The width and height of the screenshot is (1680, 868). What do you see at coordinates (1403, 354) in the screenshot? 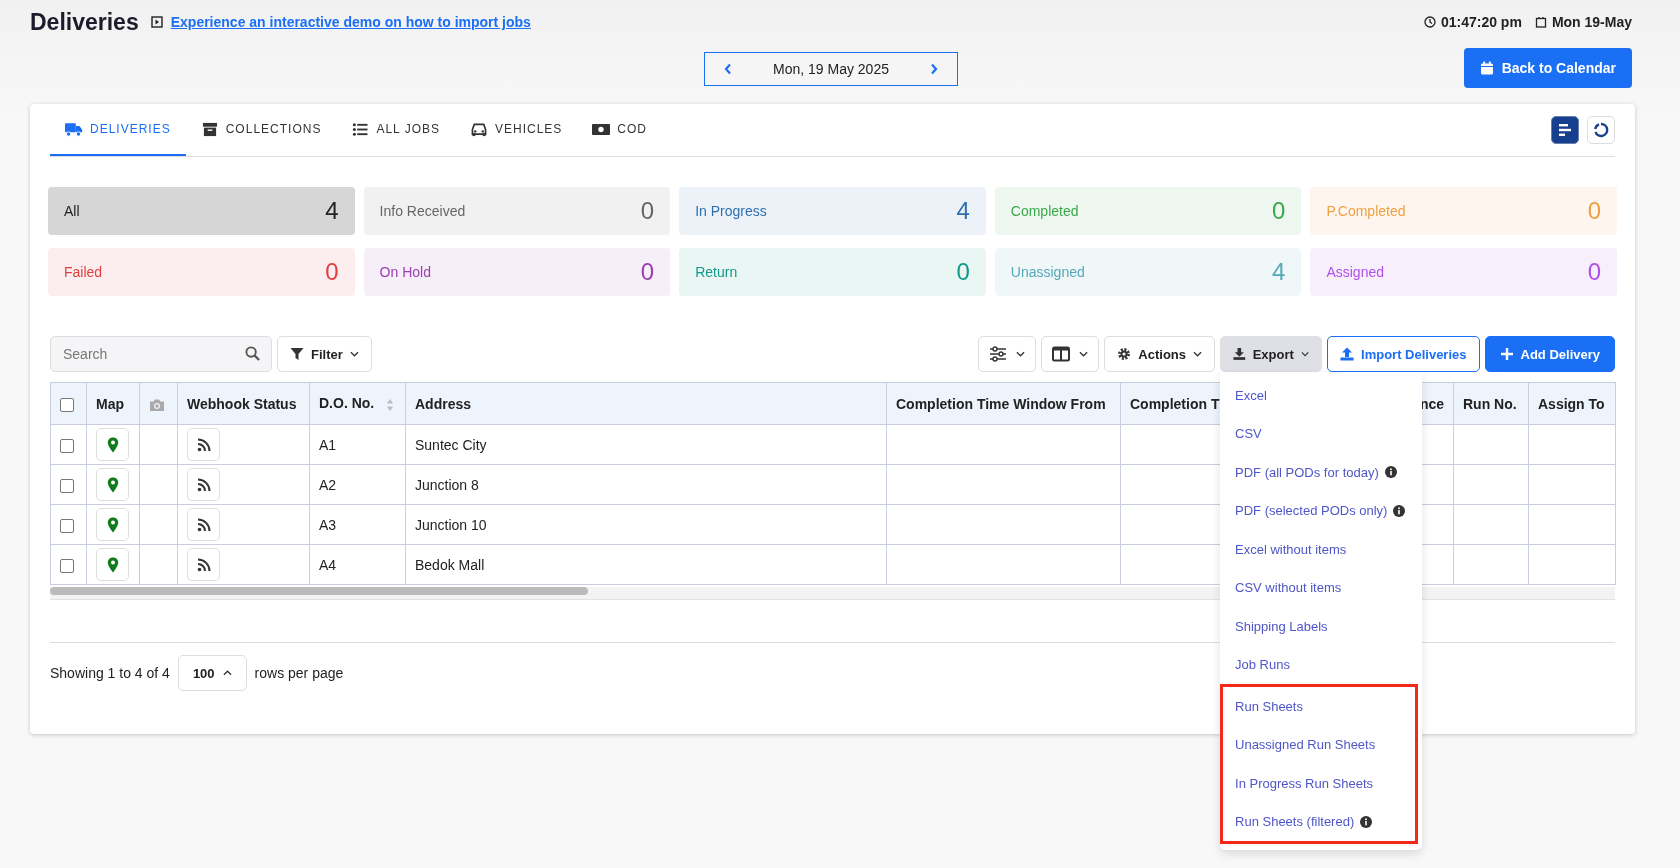
I see `import-deliveries-button: Import Deliveries` at bounding box center [1403, 354].